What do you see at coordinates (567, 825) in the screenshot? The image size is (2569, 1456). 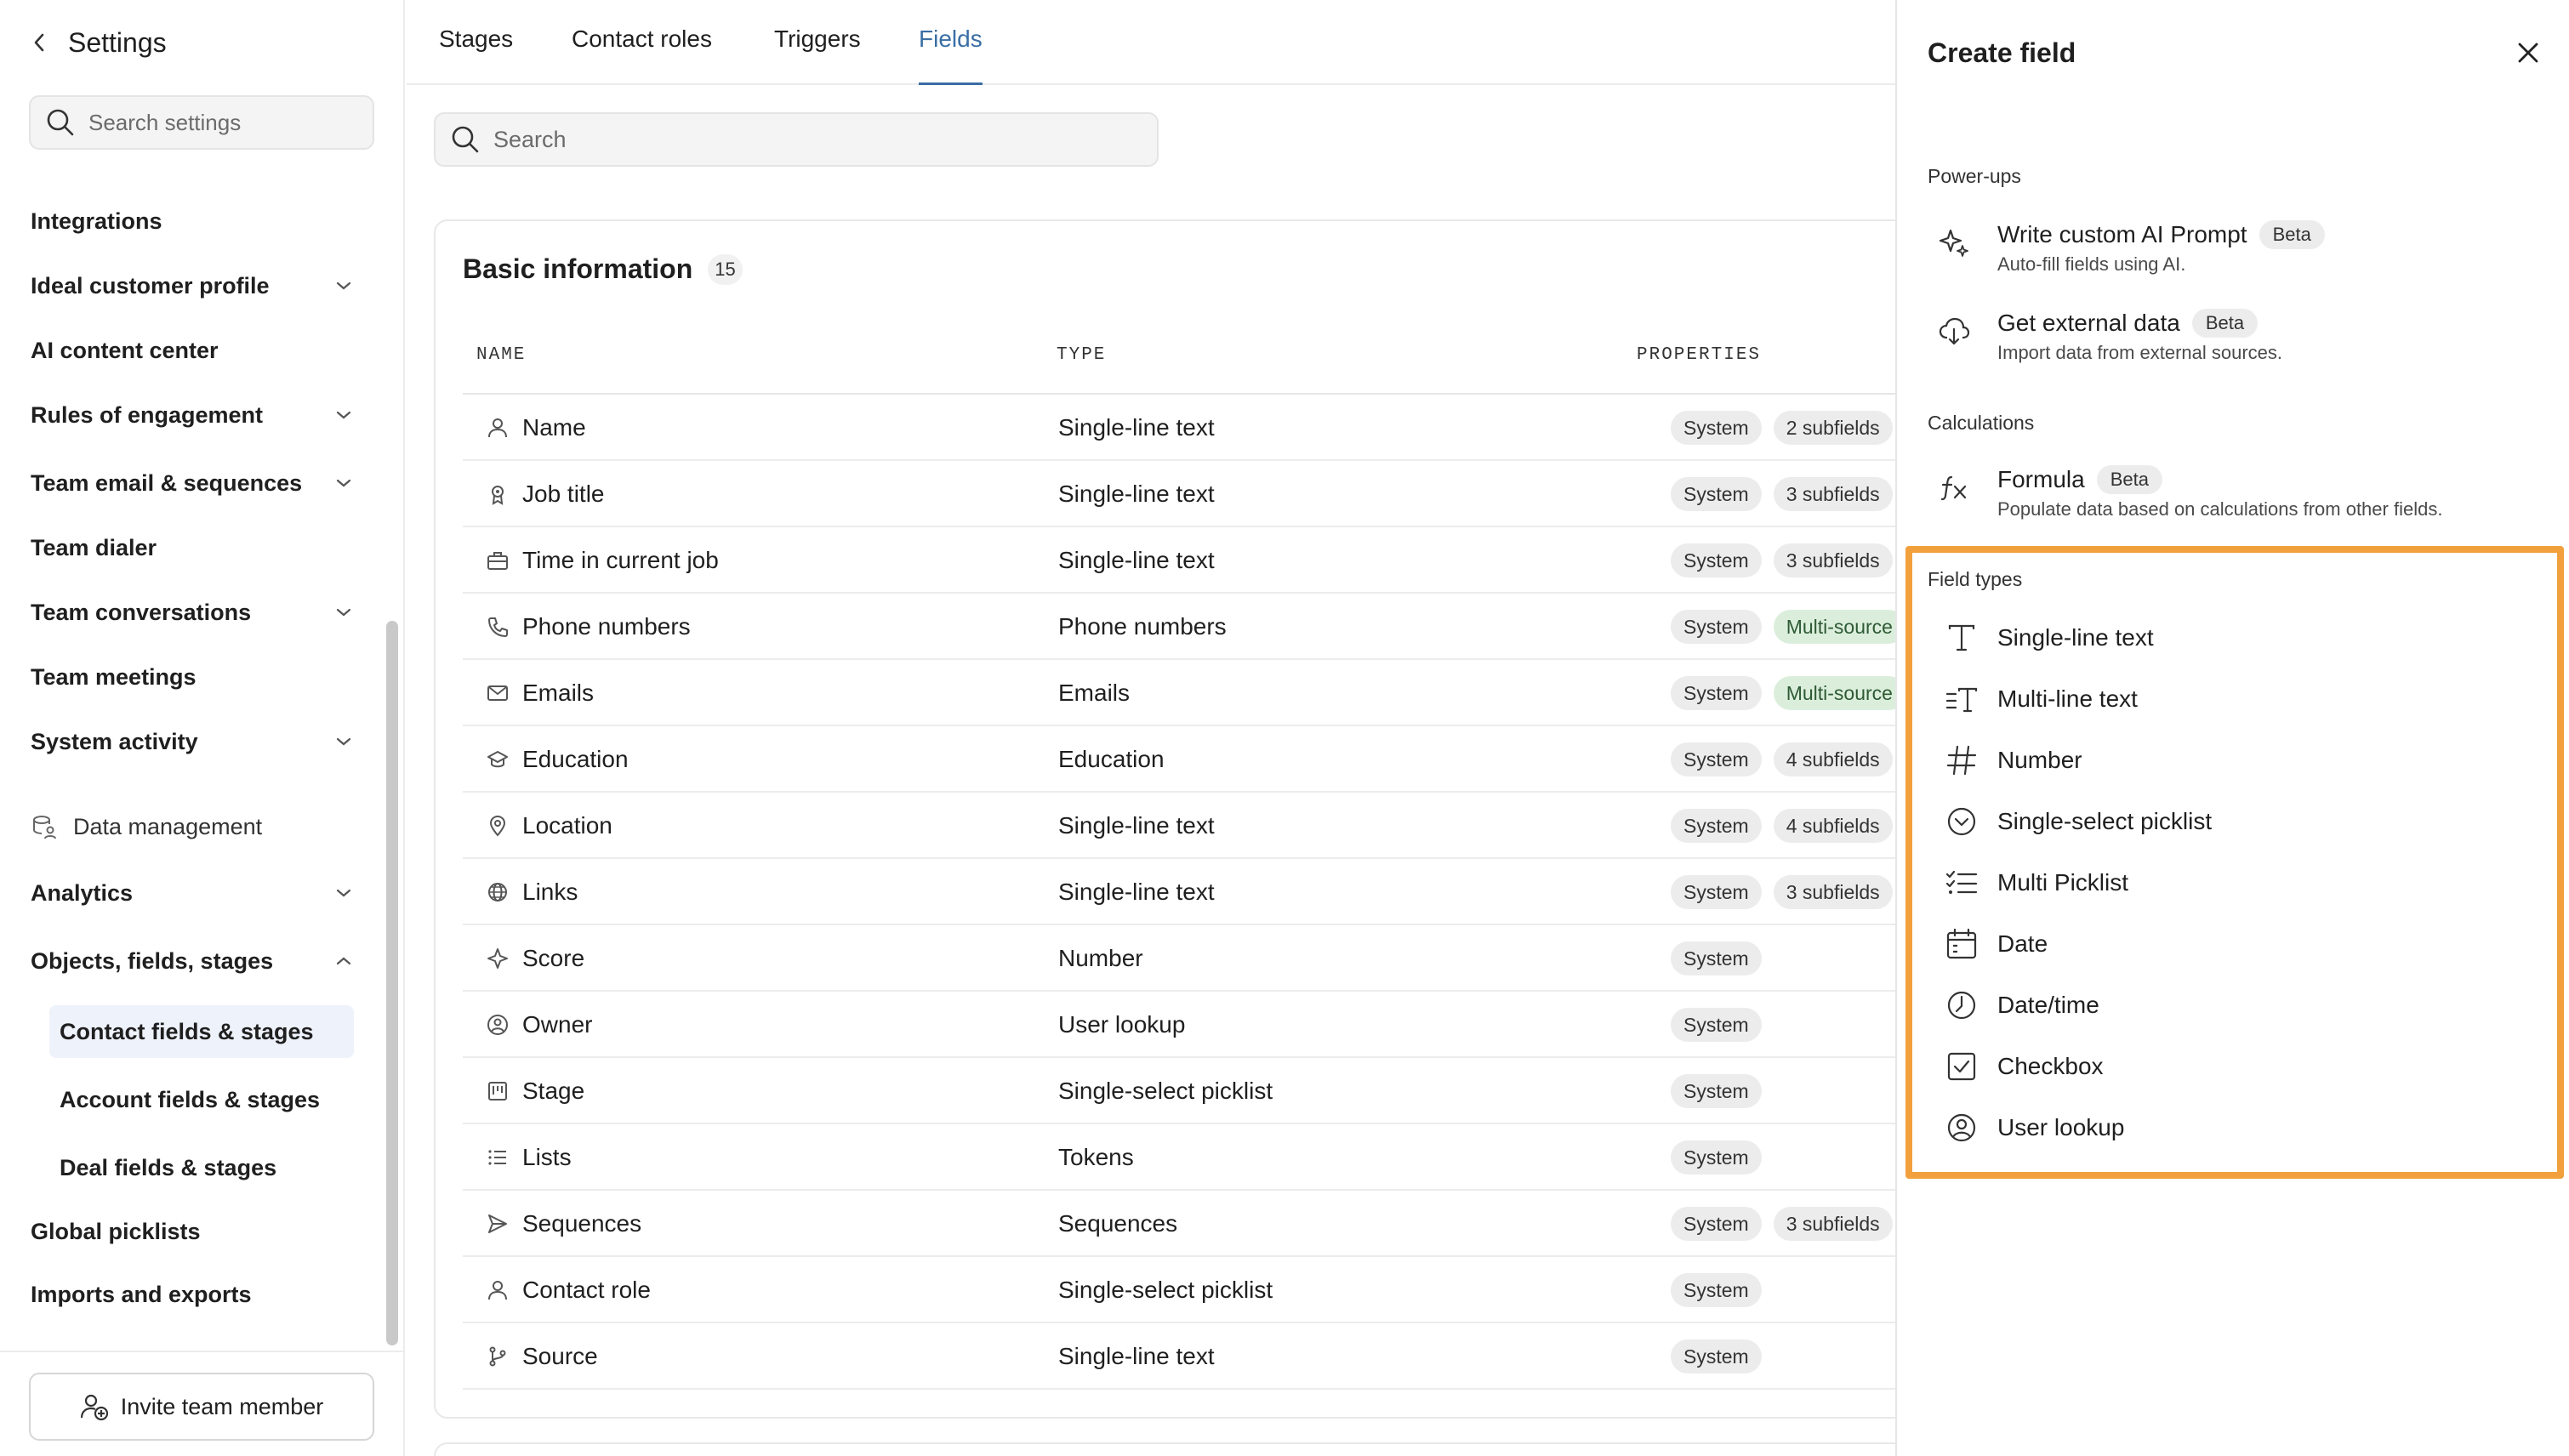 I see `row-name: Location` at bounding box center [567, 825].